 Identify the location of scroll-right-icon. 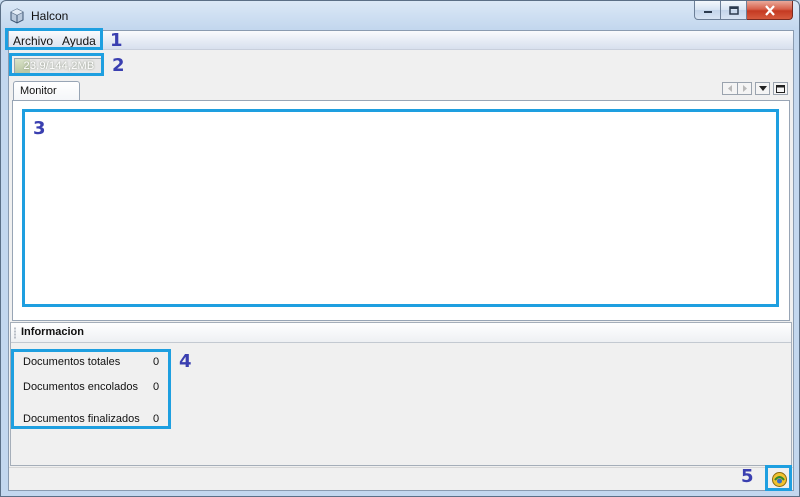
(744, 88).